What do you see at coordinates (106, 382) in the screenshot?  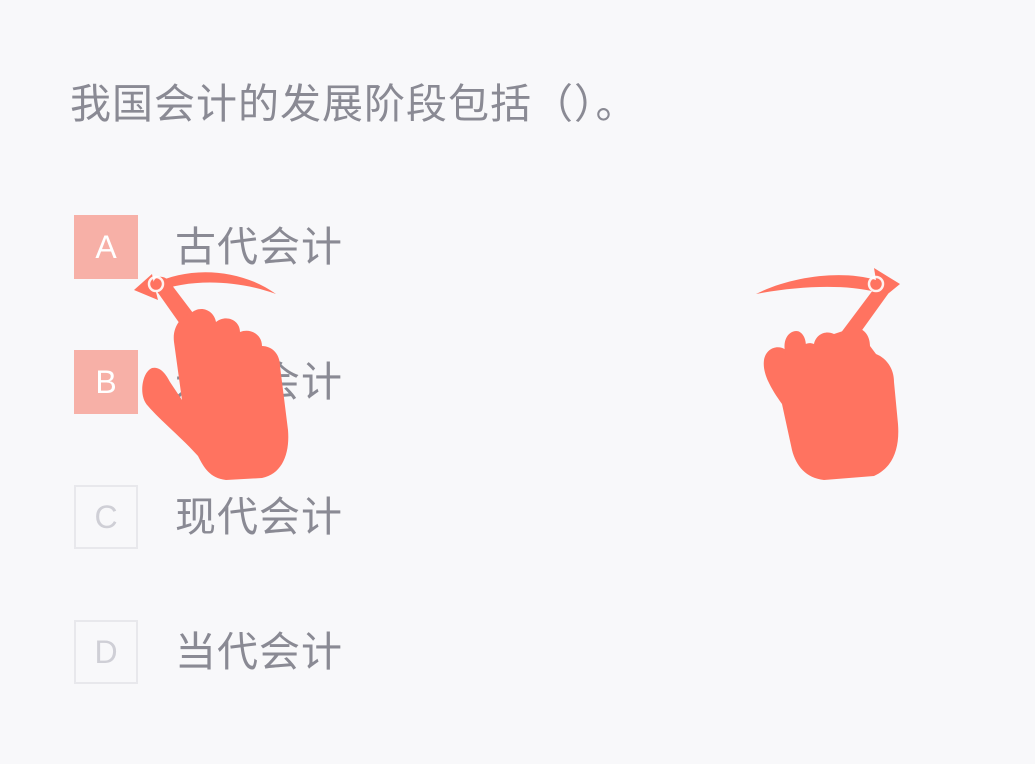 I see `option-b-letter: B` at bounding box center [106, 382].